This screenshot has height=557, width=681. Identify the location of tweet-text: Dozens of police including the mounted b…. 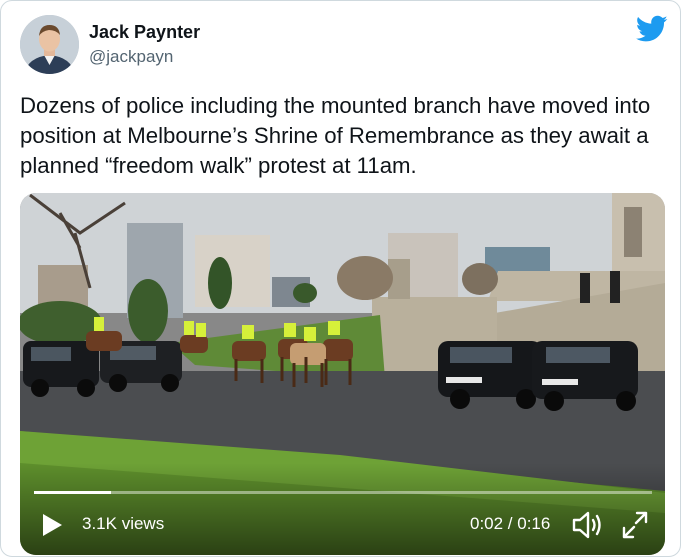
(335, 135).